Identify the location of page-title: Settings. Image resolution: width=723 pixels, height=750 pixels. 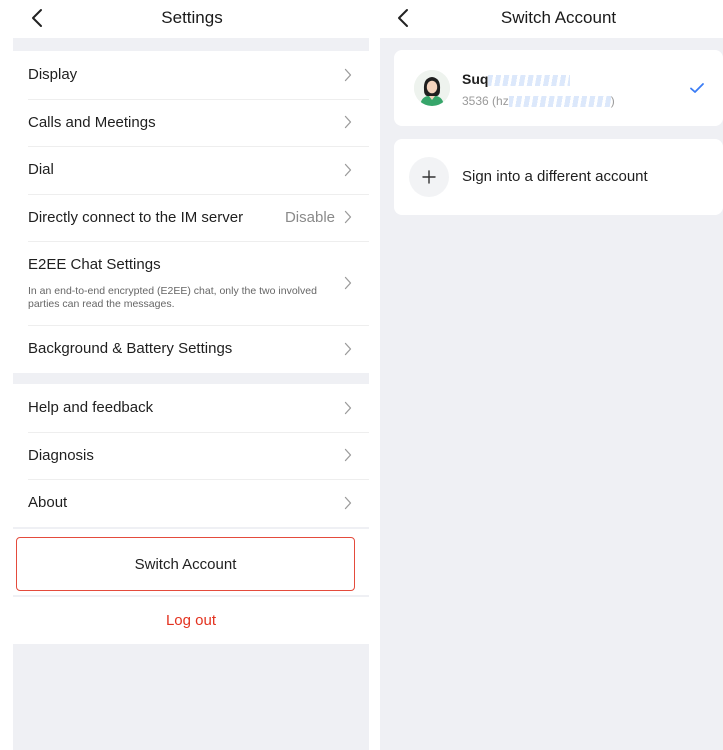
(192, 17).